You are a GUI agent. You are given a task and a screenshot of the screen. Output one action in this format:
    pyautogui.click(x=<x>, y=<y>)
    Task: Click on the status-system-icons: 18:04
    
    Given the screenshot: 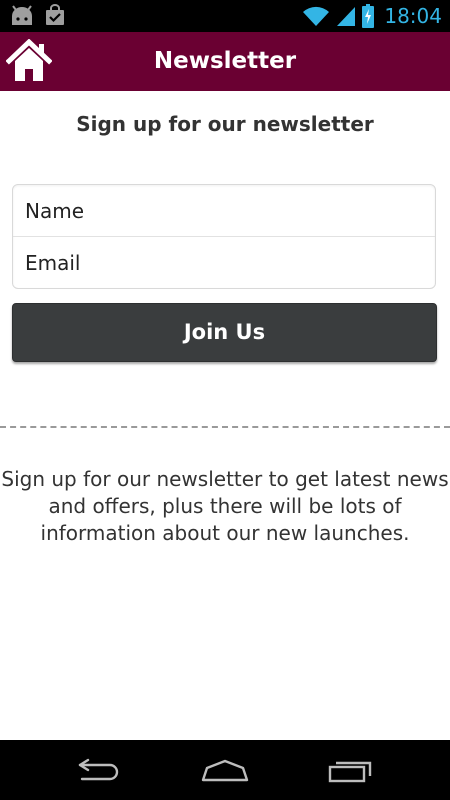 What is the action you would take?
    pyautogui.click(x=372, y=16)
    